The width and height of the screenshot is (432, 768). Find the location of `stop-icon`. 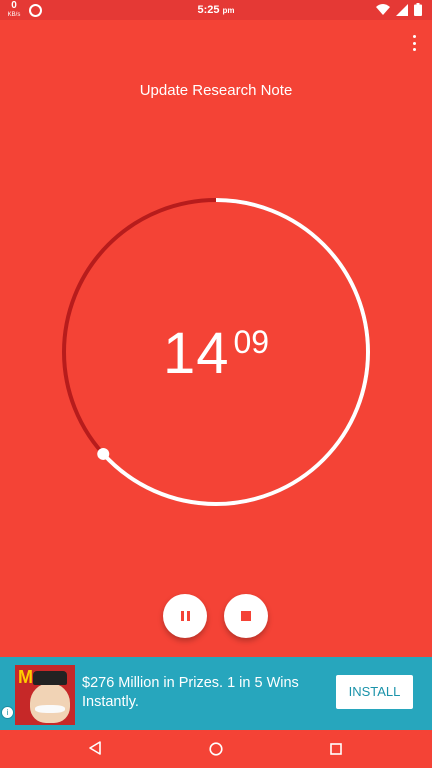

stop-icon is located at coordinates (246, 616).